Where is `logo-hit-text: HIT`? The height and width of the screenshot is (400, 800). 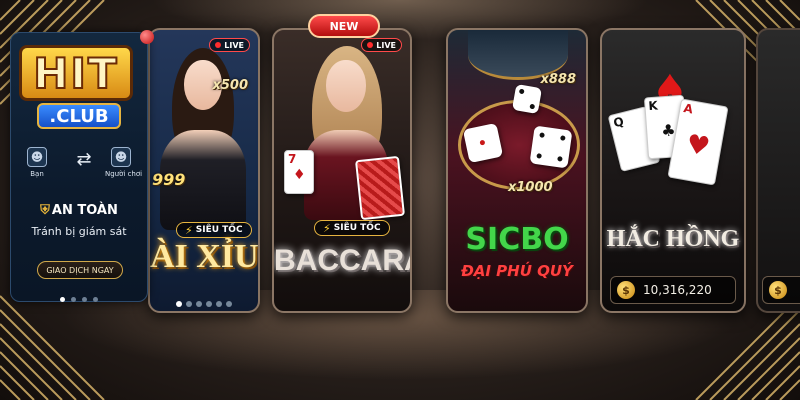
logo-hit-text: HIT is located at coordinates (76, 73).